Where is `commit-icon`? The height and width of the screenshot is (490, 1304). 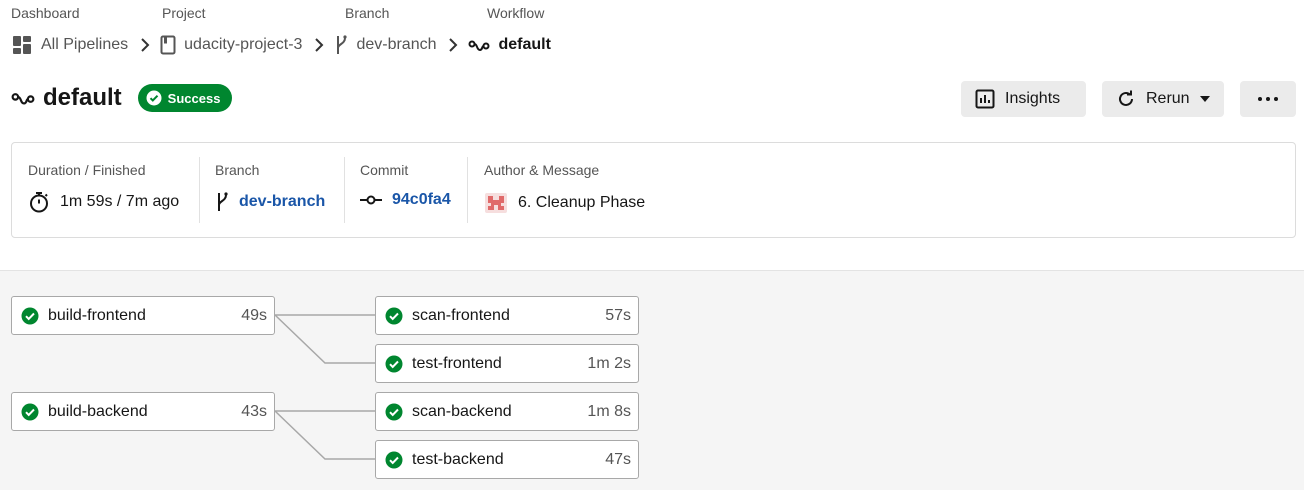
commit-icon is located at coordinates (371, 200).